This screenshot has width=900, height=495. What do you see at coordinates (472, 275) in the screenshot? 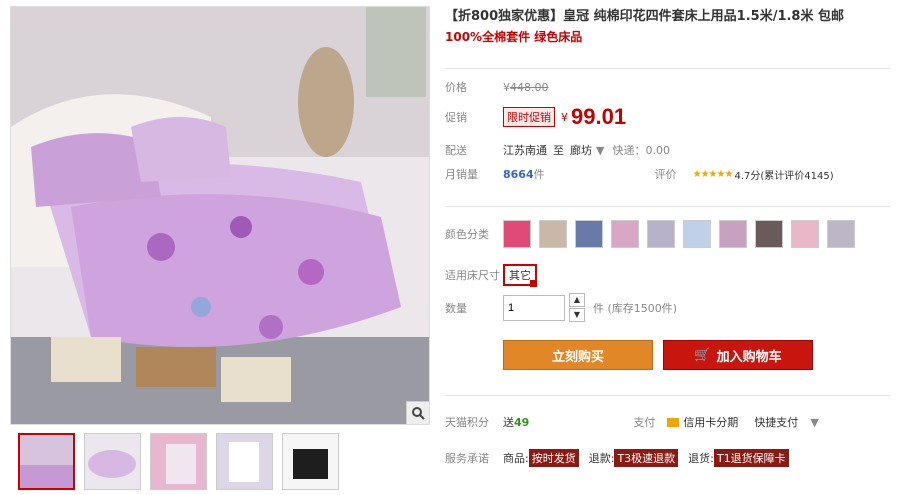
I see `size-label: 适用床尺寸` at bounding box center [472, 275].